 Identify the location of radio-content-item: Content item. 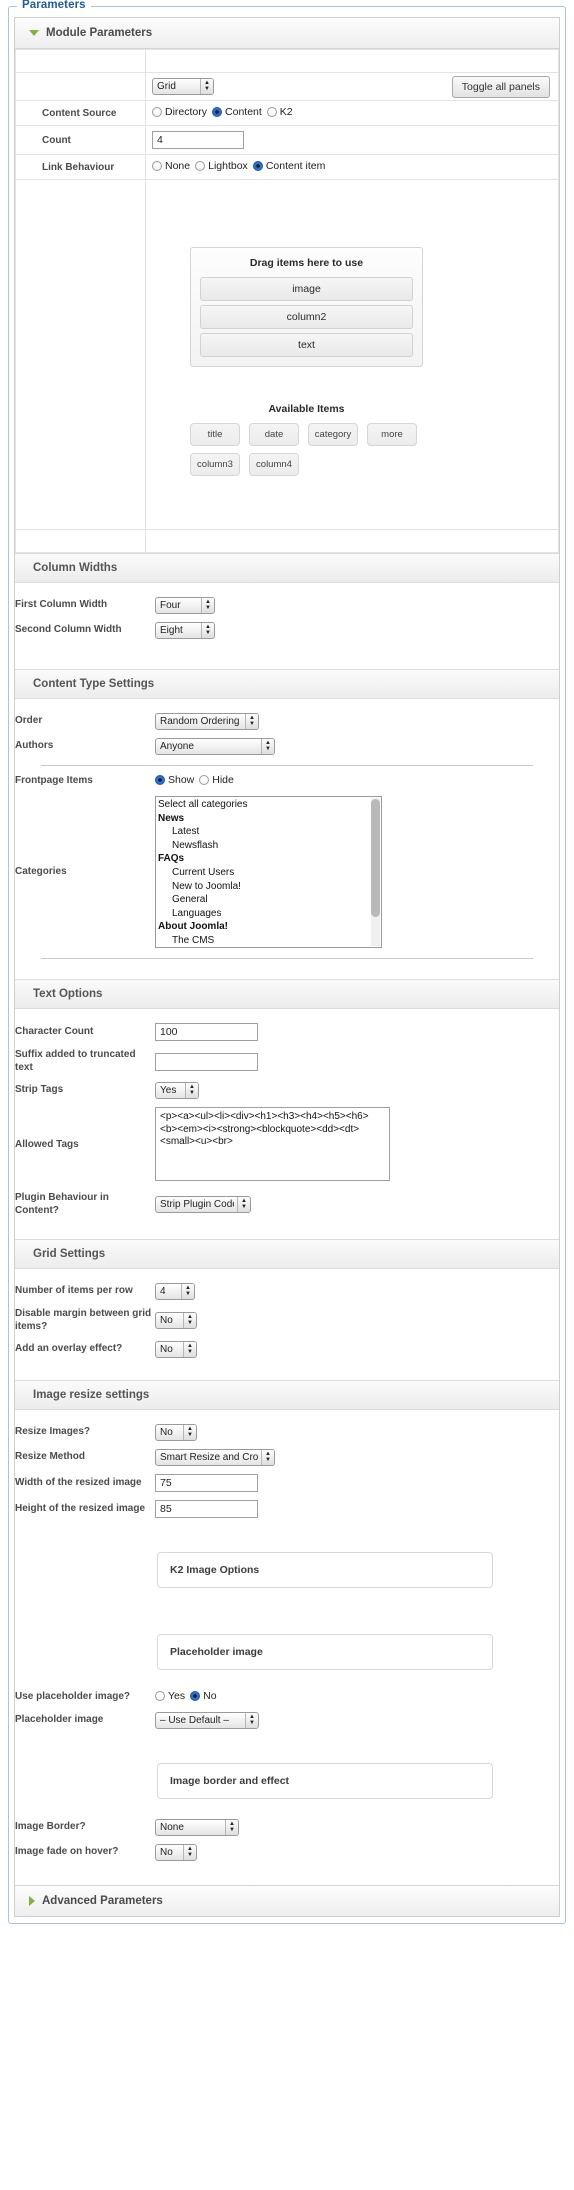
(288, 166).